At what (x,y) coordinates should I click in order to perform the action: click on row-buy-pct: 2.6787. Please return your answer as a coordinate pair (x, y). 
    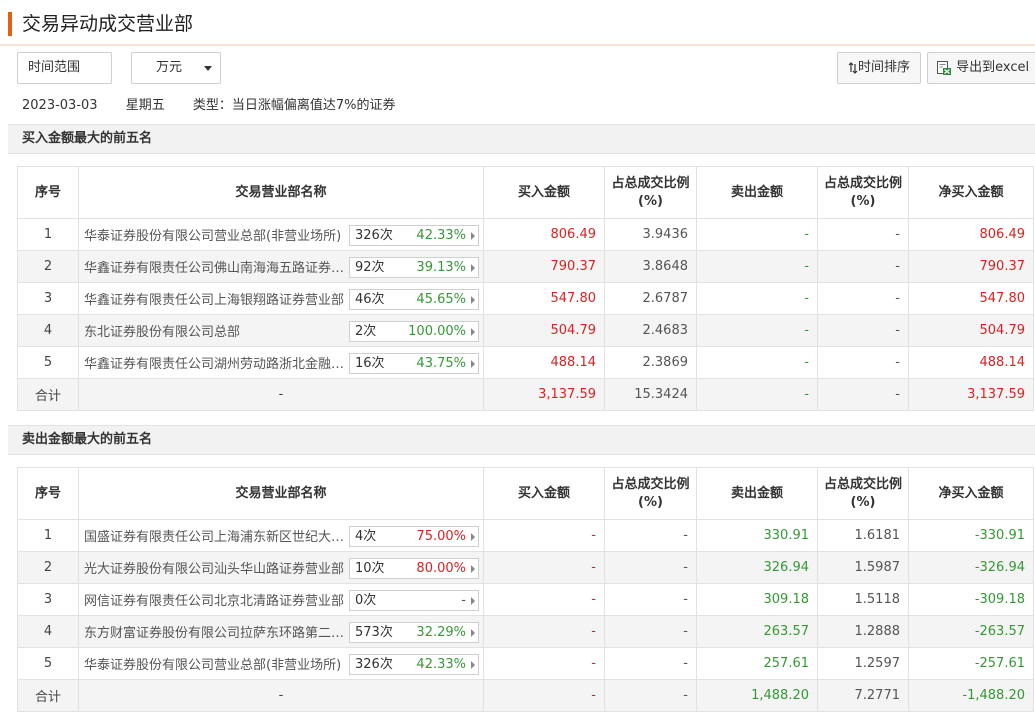
    Looking at the image, I should click on (650, 298).